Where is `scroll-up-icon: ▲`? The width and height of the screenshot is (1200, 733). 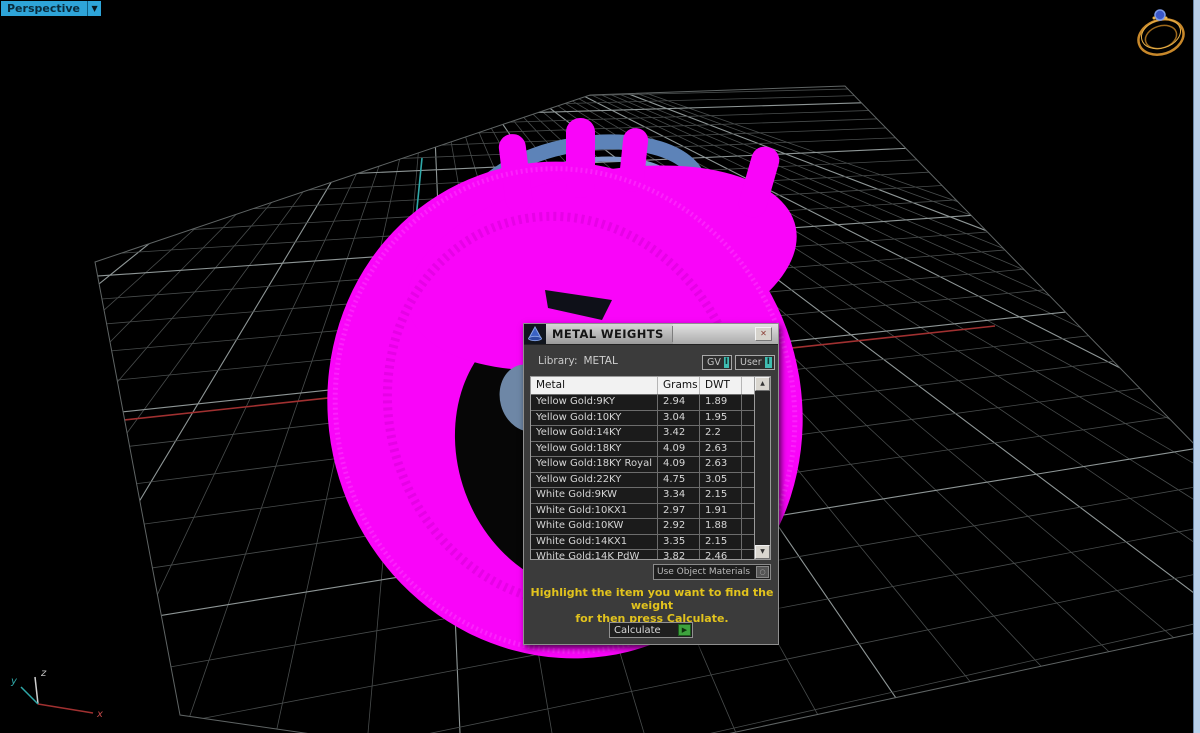 scroll-up-icon: ▲ is located at coordinates (762, 384).